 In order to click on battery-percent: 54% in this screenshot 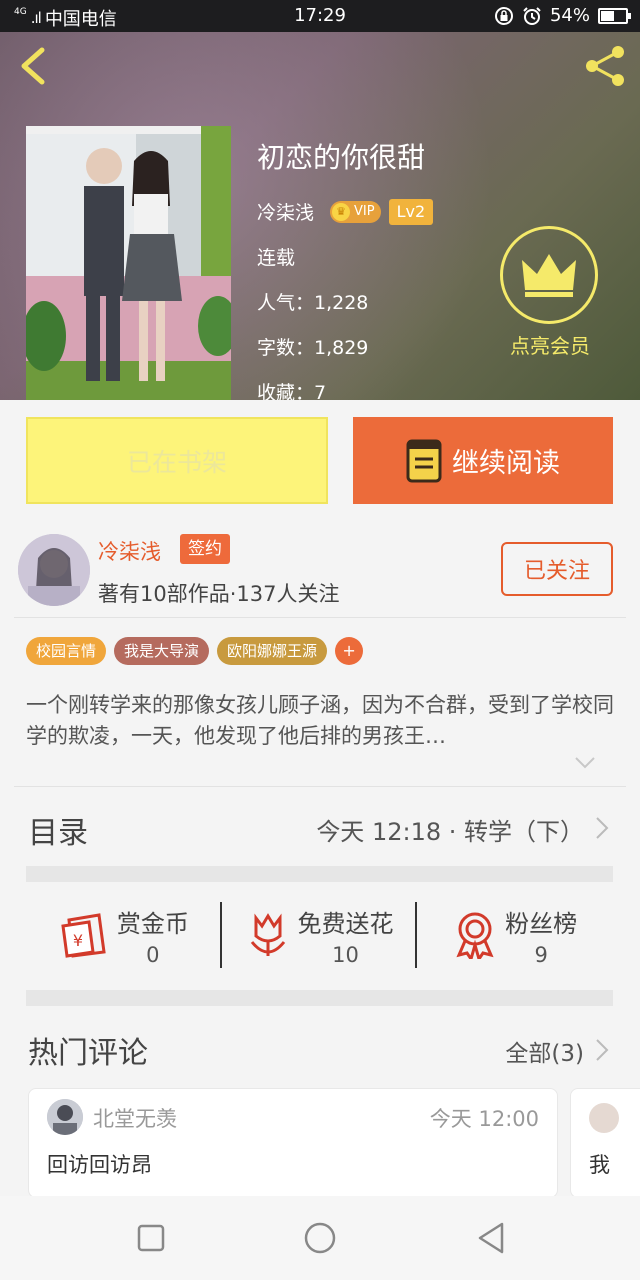, I will do `click(569, 15)`.